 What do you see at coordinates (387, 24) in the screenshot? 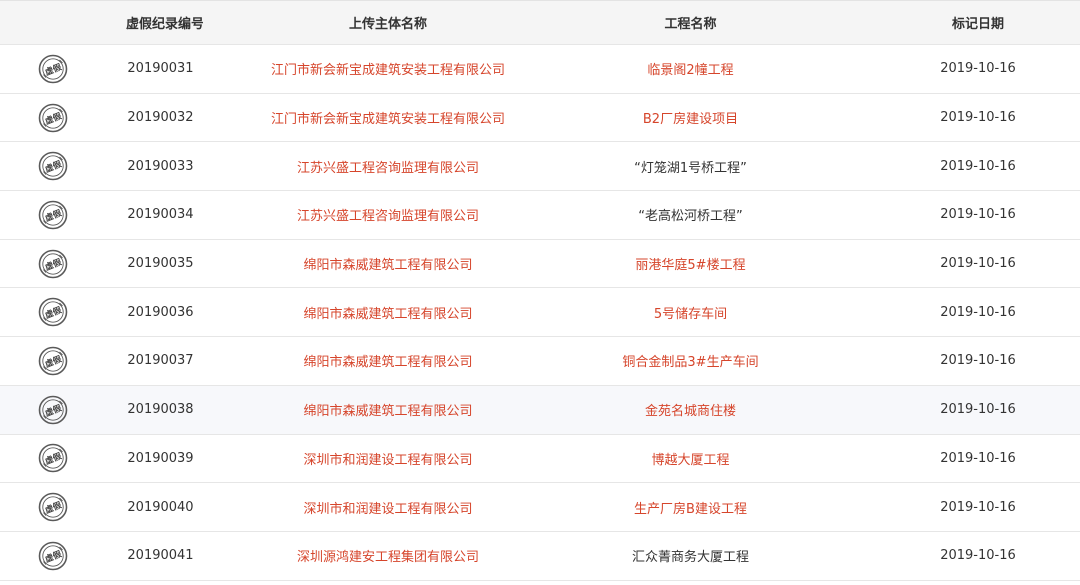
I see `header-company: 上传主体名称` at bounding box center [387, 24].